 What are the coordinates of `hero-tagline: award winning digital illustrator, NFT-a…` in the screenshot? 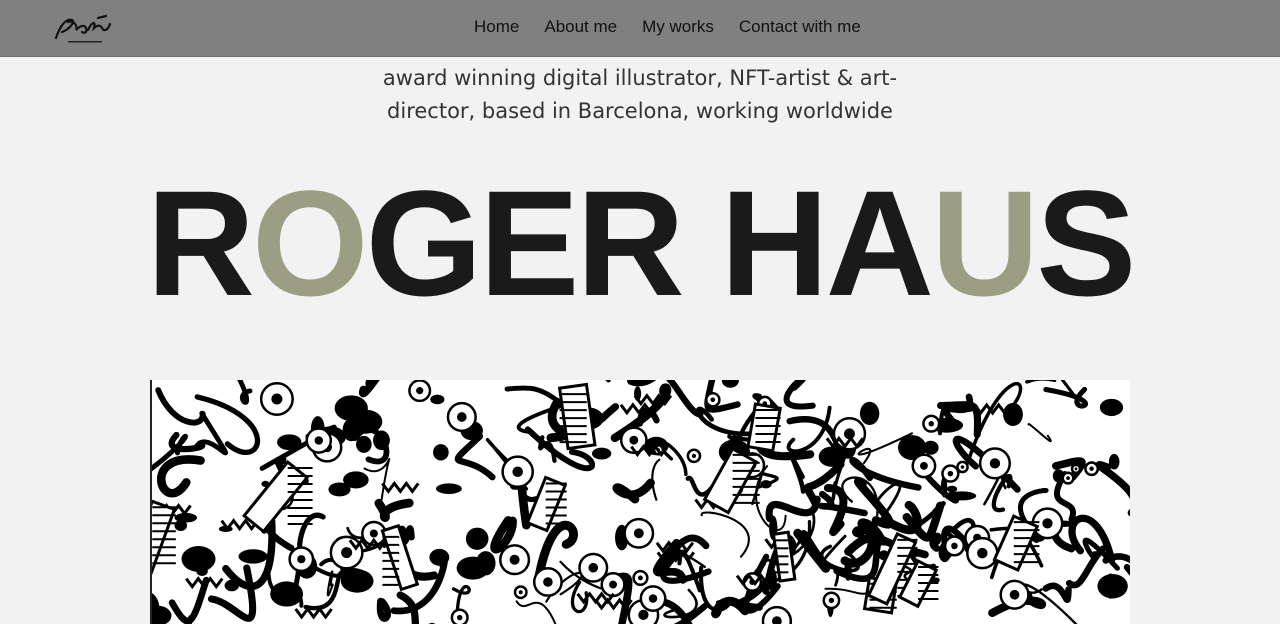 It's located at (640, 95).